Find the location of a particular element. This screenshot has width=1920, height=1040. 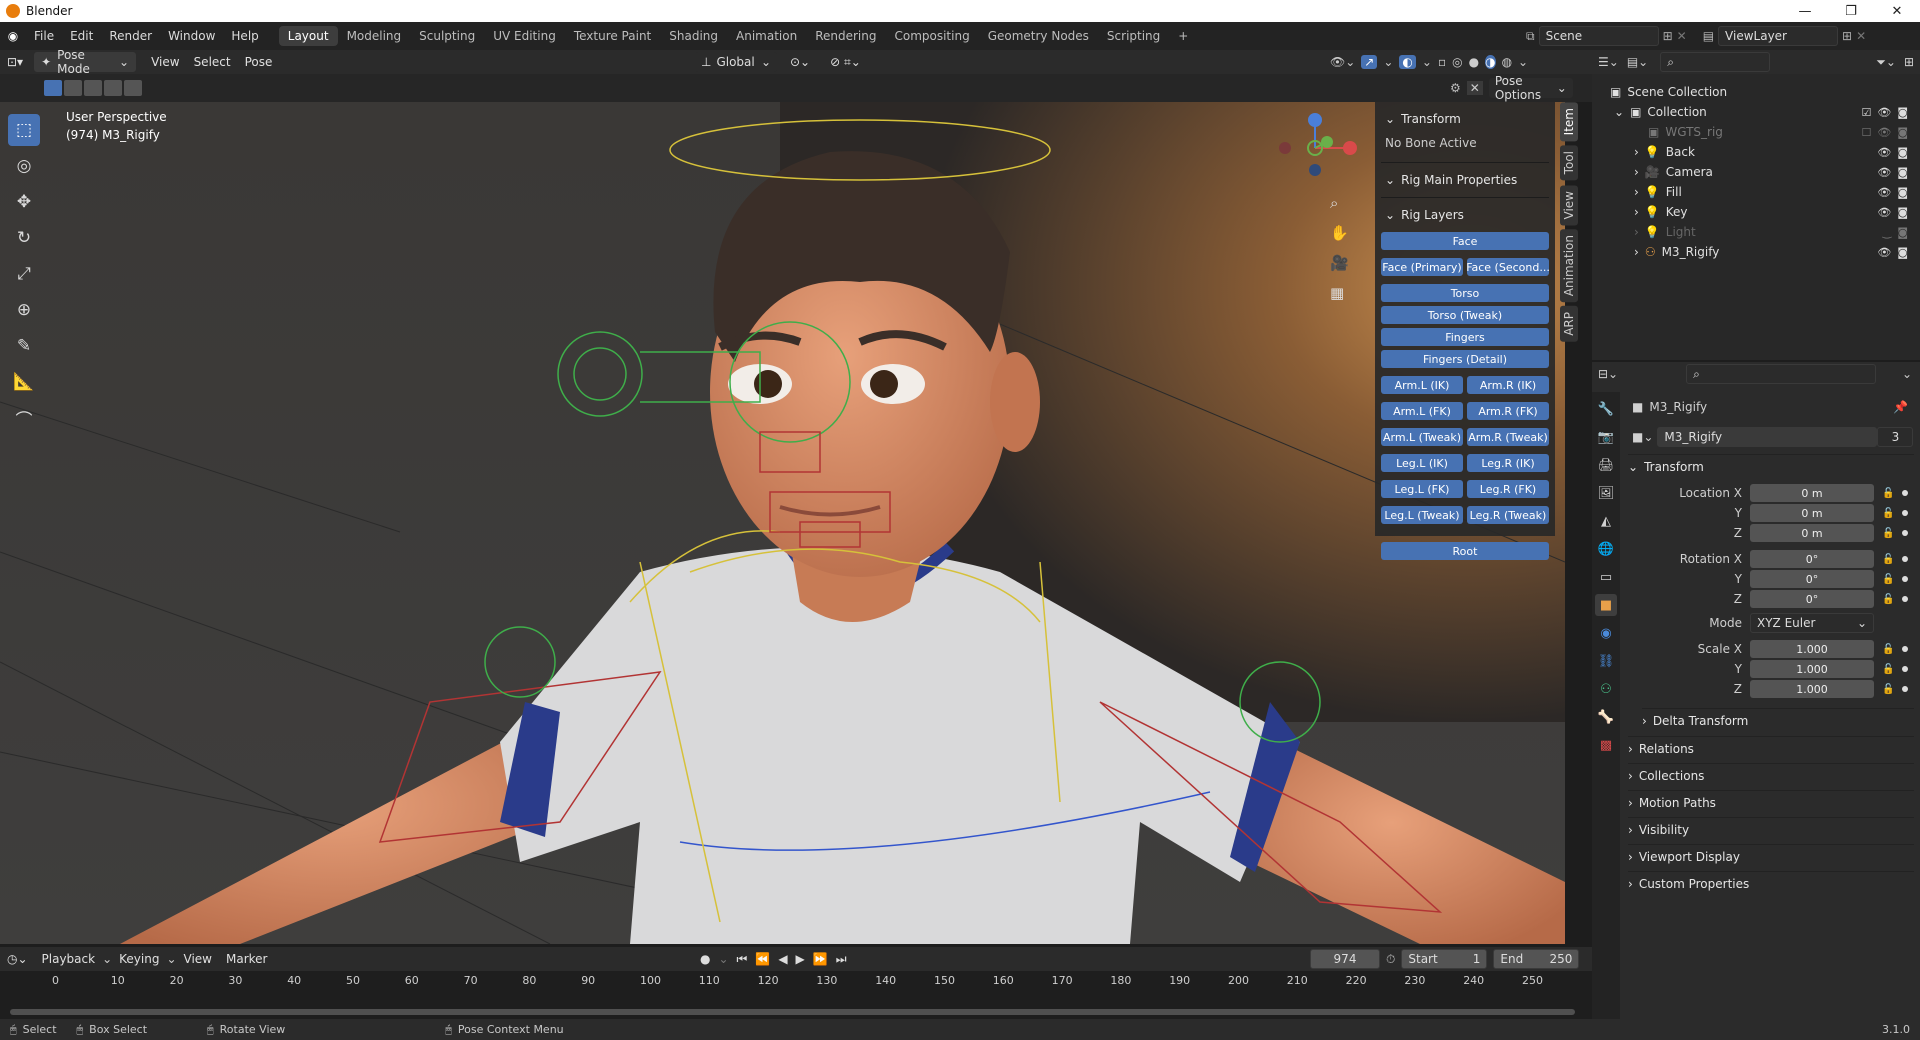

relax-pose-tool-icon: ⌒ is located at coordinates (24, 418).